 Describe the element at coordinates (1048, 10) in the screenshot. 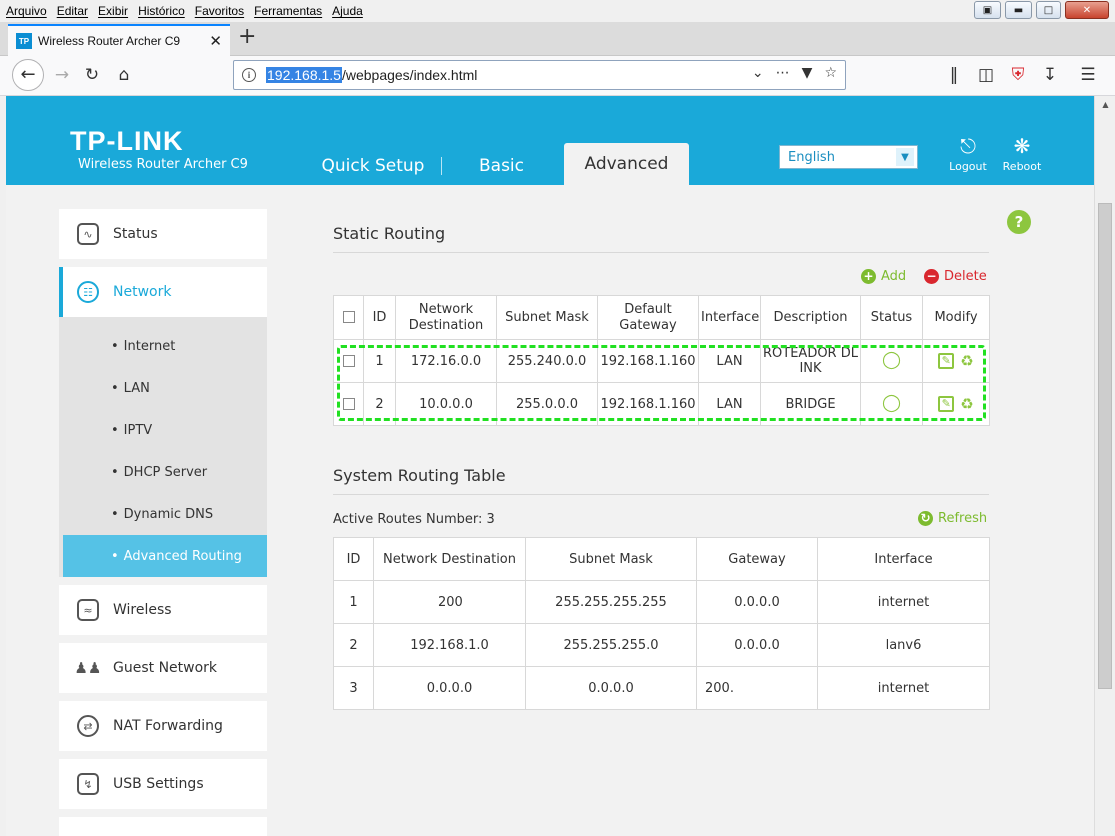

I see `maximize-button: □` at that location.